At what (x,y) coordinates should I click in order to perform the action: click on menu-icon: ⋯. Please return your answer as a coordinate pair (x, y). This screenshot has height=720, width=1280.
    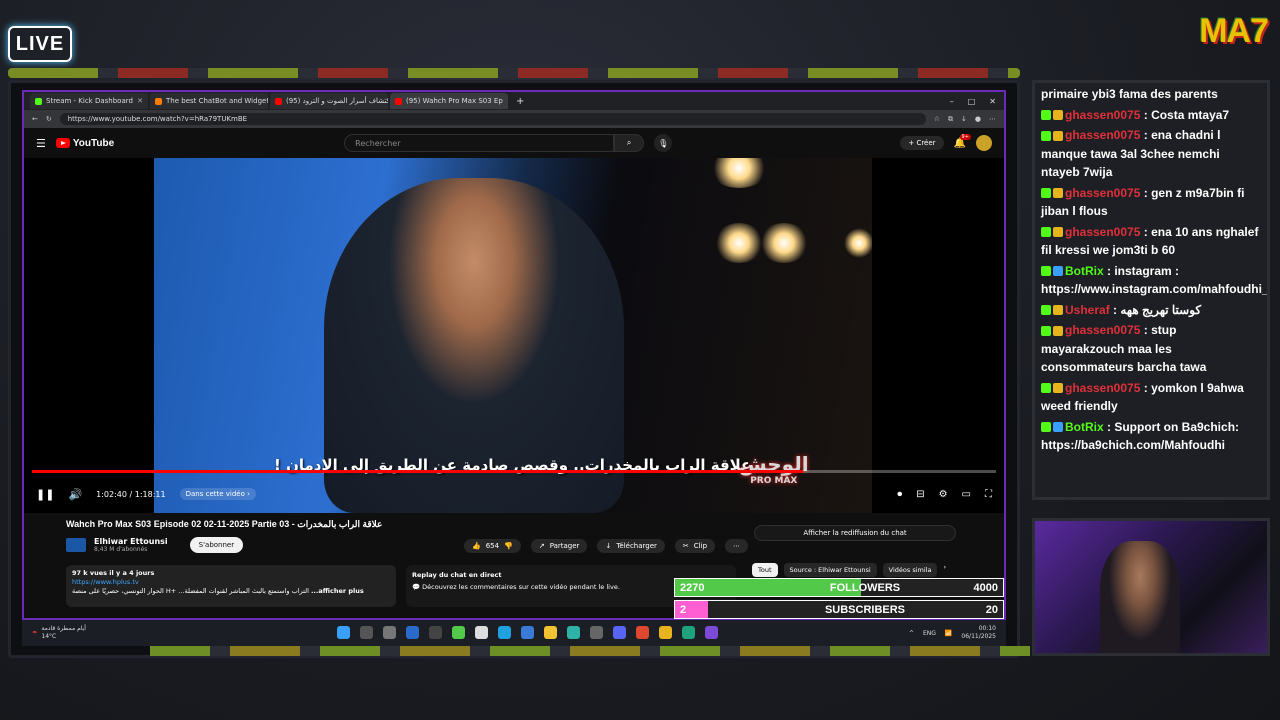
    Looking at the image, I should click on (992, 119).